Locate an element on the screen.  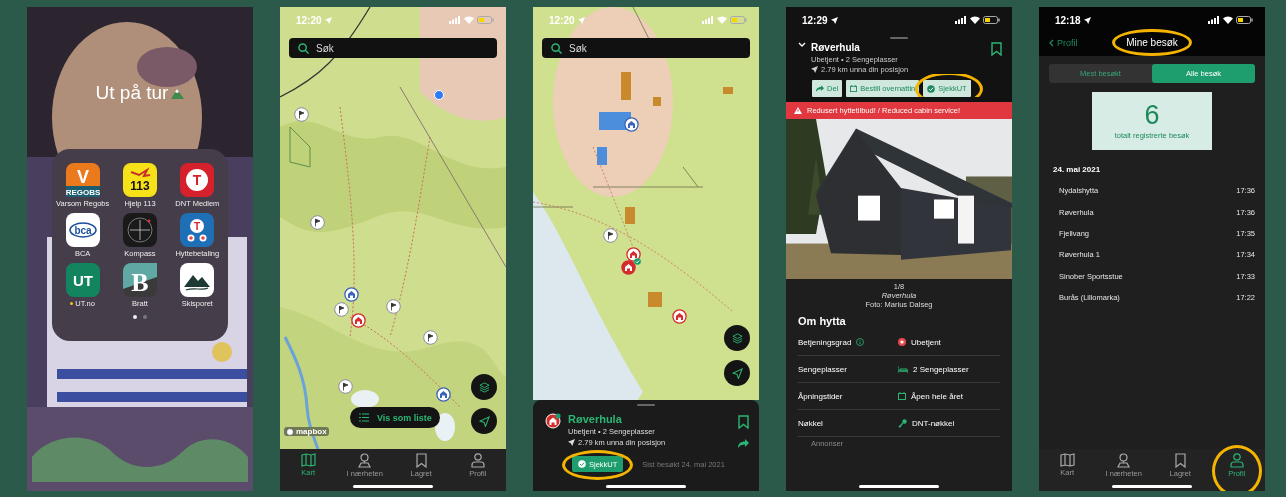
app-icon: UT is located at coordinates (82, 280).